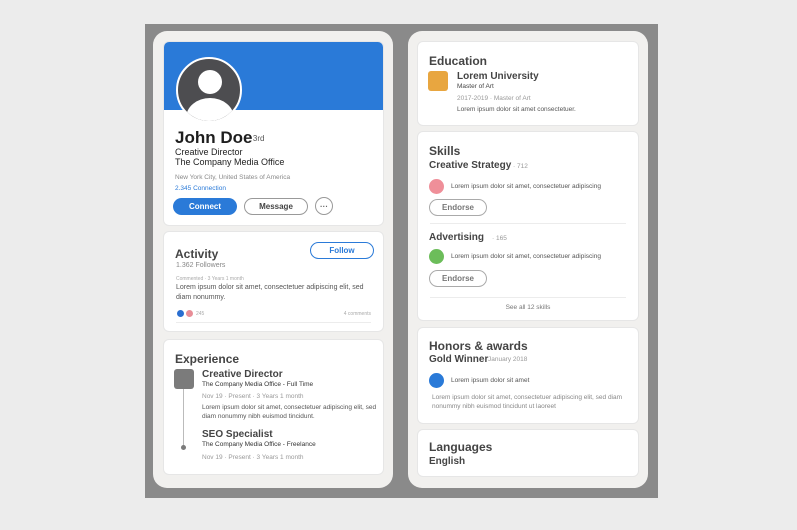 The height and width of the screenshot is (530, 797). Describe the element at coordinates (498, 76) in the screenshot. I see `school-name: Lorem University` at that location.